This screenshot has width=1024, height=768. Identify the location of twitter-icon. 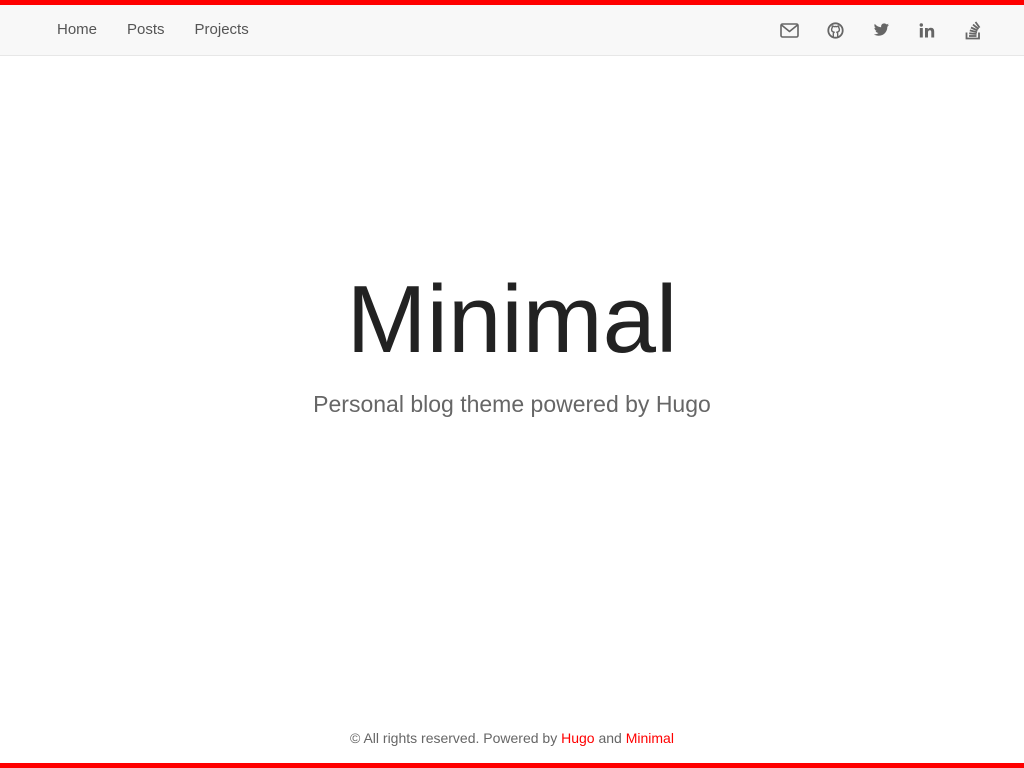
(881, 29).